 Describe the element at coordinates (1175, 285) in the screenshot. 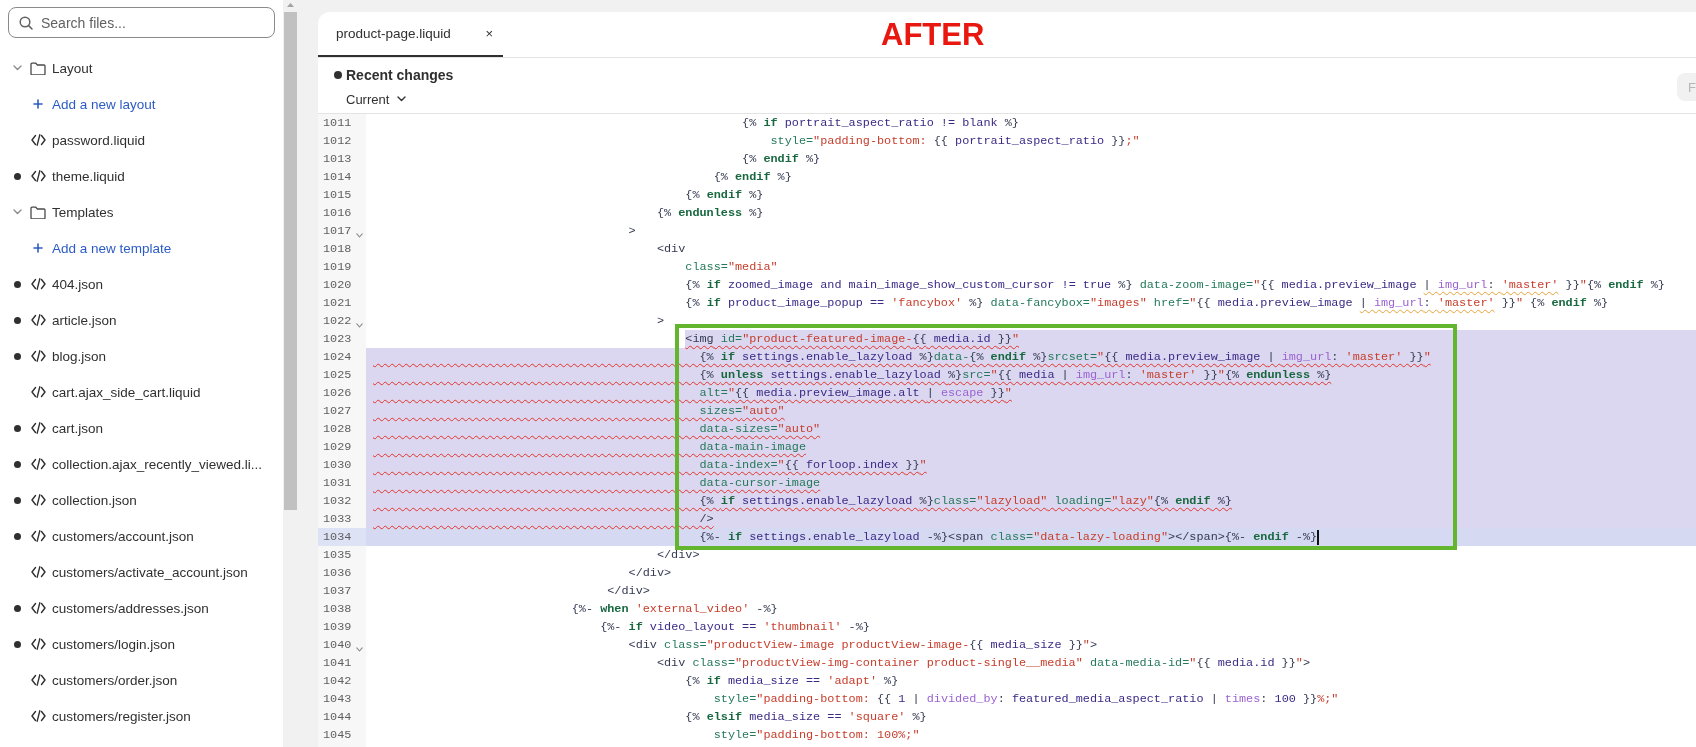

I see `code-line: {% if zoomed_image and main_image_show_custom_cursor != true %} data-zoom-image="{{ media.preview_image | img_url: 'master' }}"{% endif %}` at that location.